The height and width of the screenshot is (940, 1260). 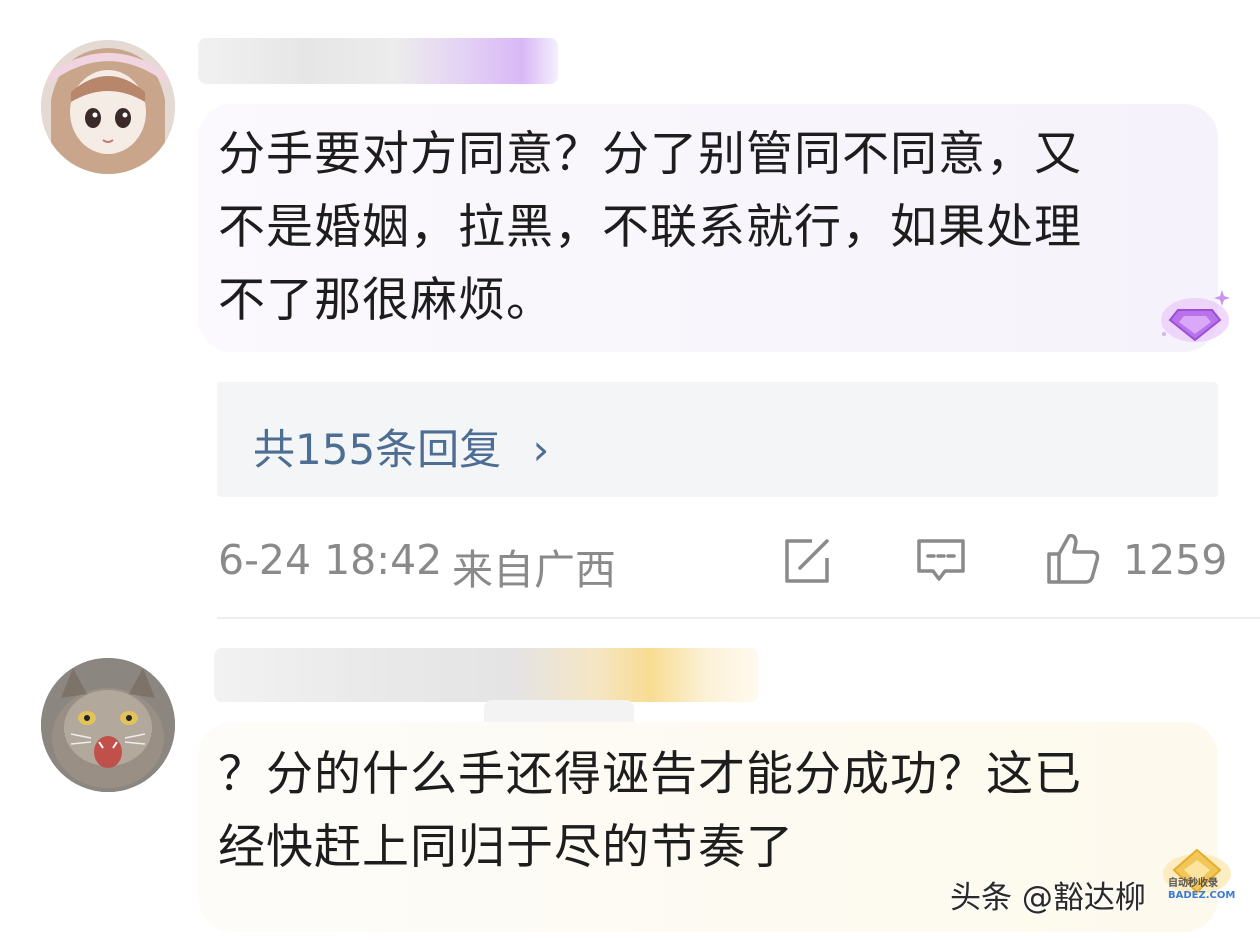 I want to click on like-count: 1259, so click(x=1175, y=560).